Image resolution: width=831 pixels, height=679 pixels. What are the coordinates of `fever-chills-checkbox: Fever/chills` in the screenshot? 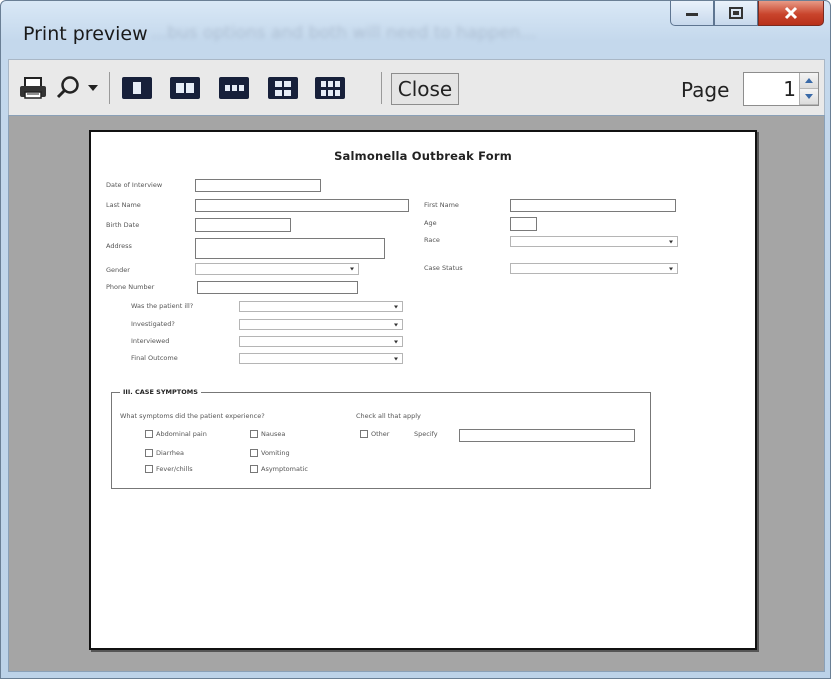 It's located at (169, 469).